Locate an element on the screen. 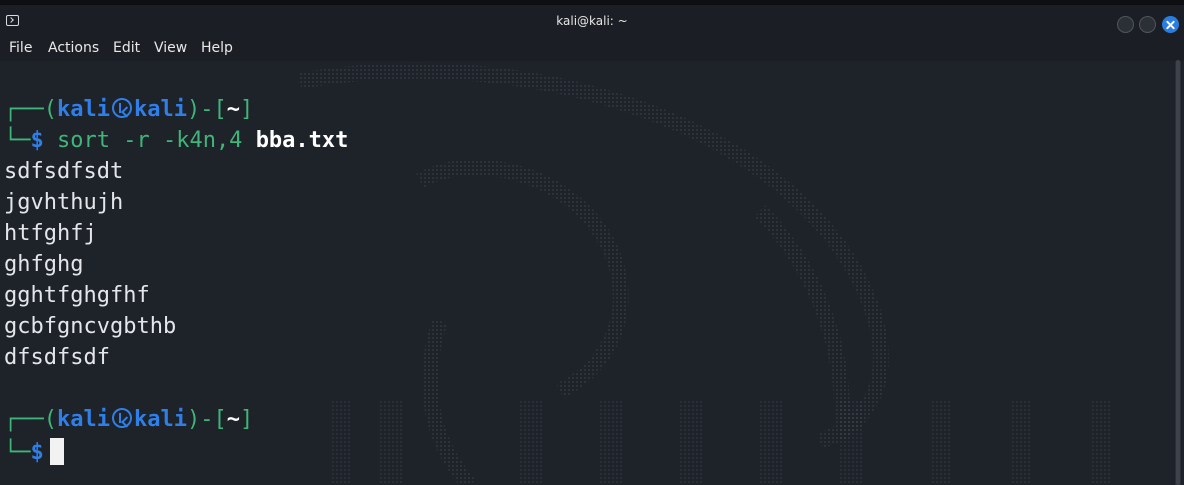 The width and height of the screenshot is (1184, 485). maximize-button is located at coordinates (1147, 24).